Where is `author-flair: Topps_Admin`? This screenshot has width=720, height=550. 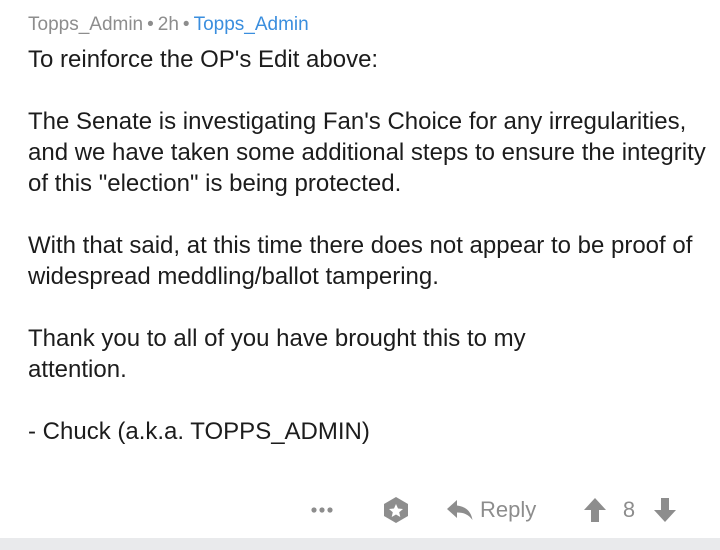 author-flair: Topps_Admin is located at coordinates (251, 24).